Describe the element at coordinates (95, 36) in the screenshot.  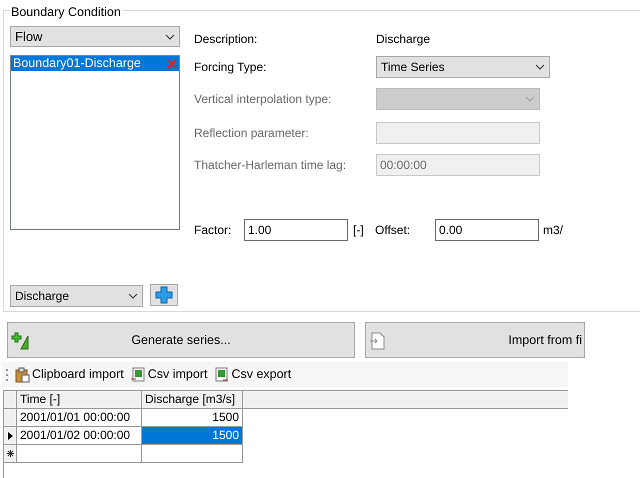
I see `category-dropdown: Flow` at that location.